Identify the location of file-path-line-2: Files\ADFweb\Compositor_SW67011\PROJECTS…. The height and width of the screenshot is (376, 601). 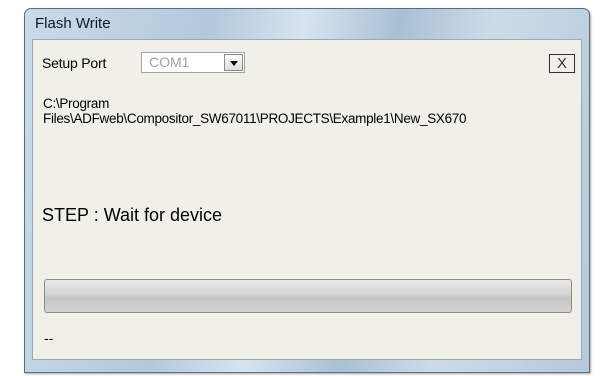
(255, 118).